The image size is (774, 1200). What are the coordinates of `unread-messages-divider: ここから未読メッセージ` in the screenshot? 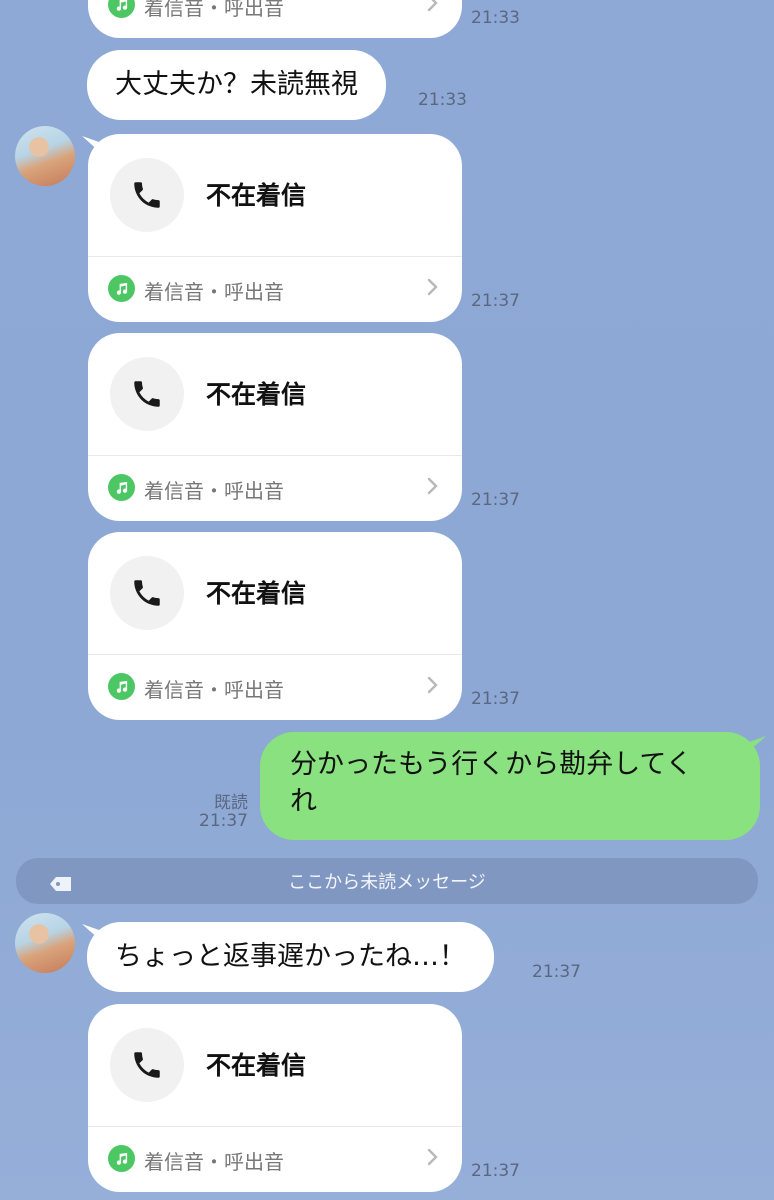 It's located at (387, 881).